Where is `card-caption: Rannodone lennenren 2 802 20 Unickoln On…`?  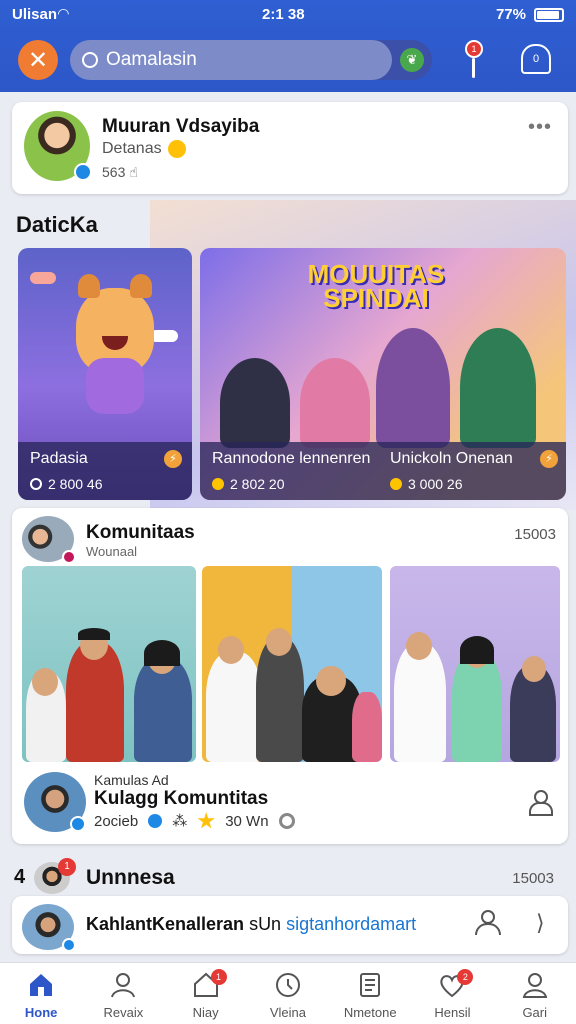
card-caption: Rannodone lennenren 2 802 20 Unickoln On… is located at coordinates (383, 471).